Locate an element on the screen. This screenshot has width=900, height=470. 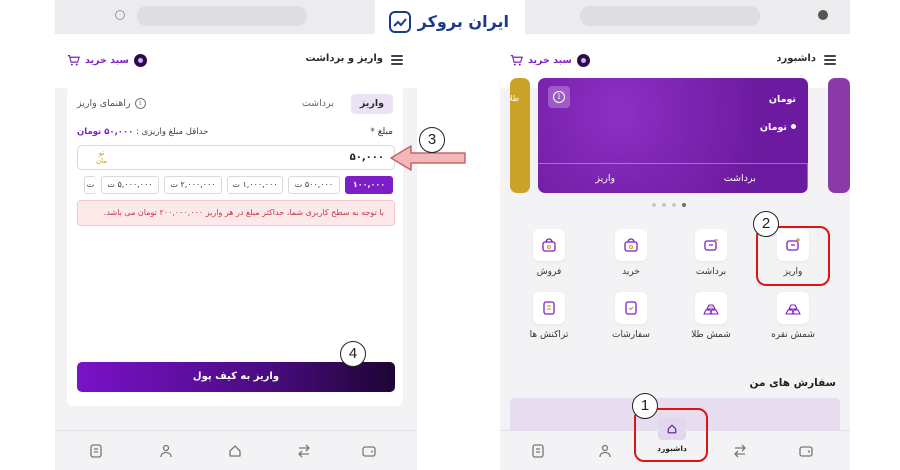
profile-dot-icon is located at coordinates (823, 15).